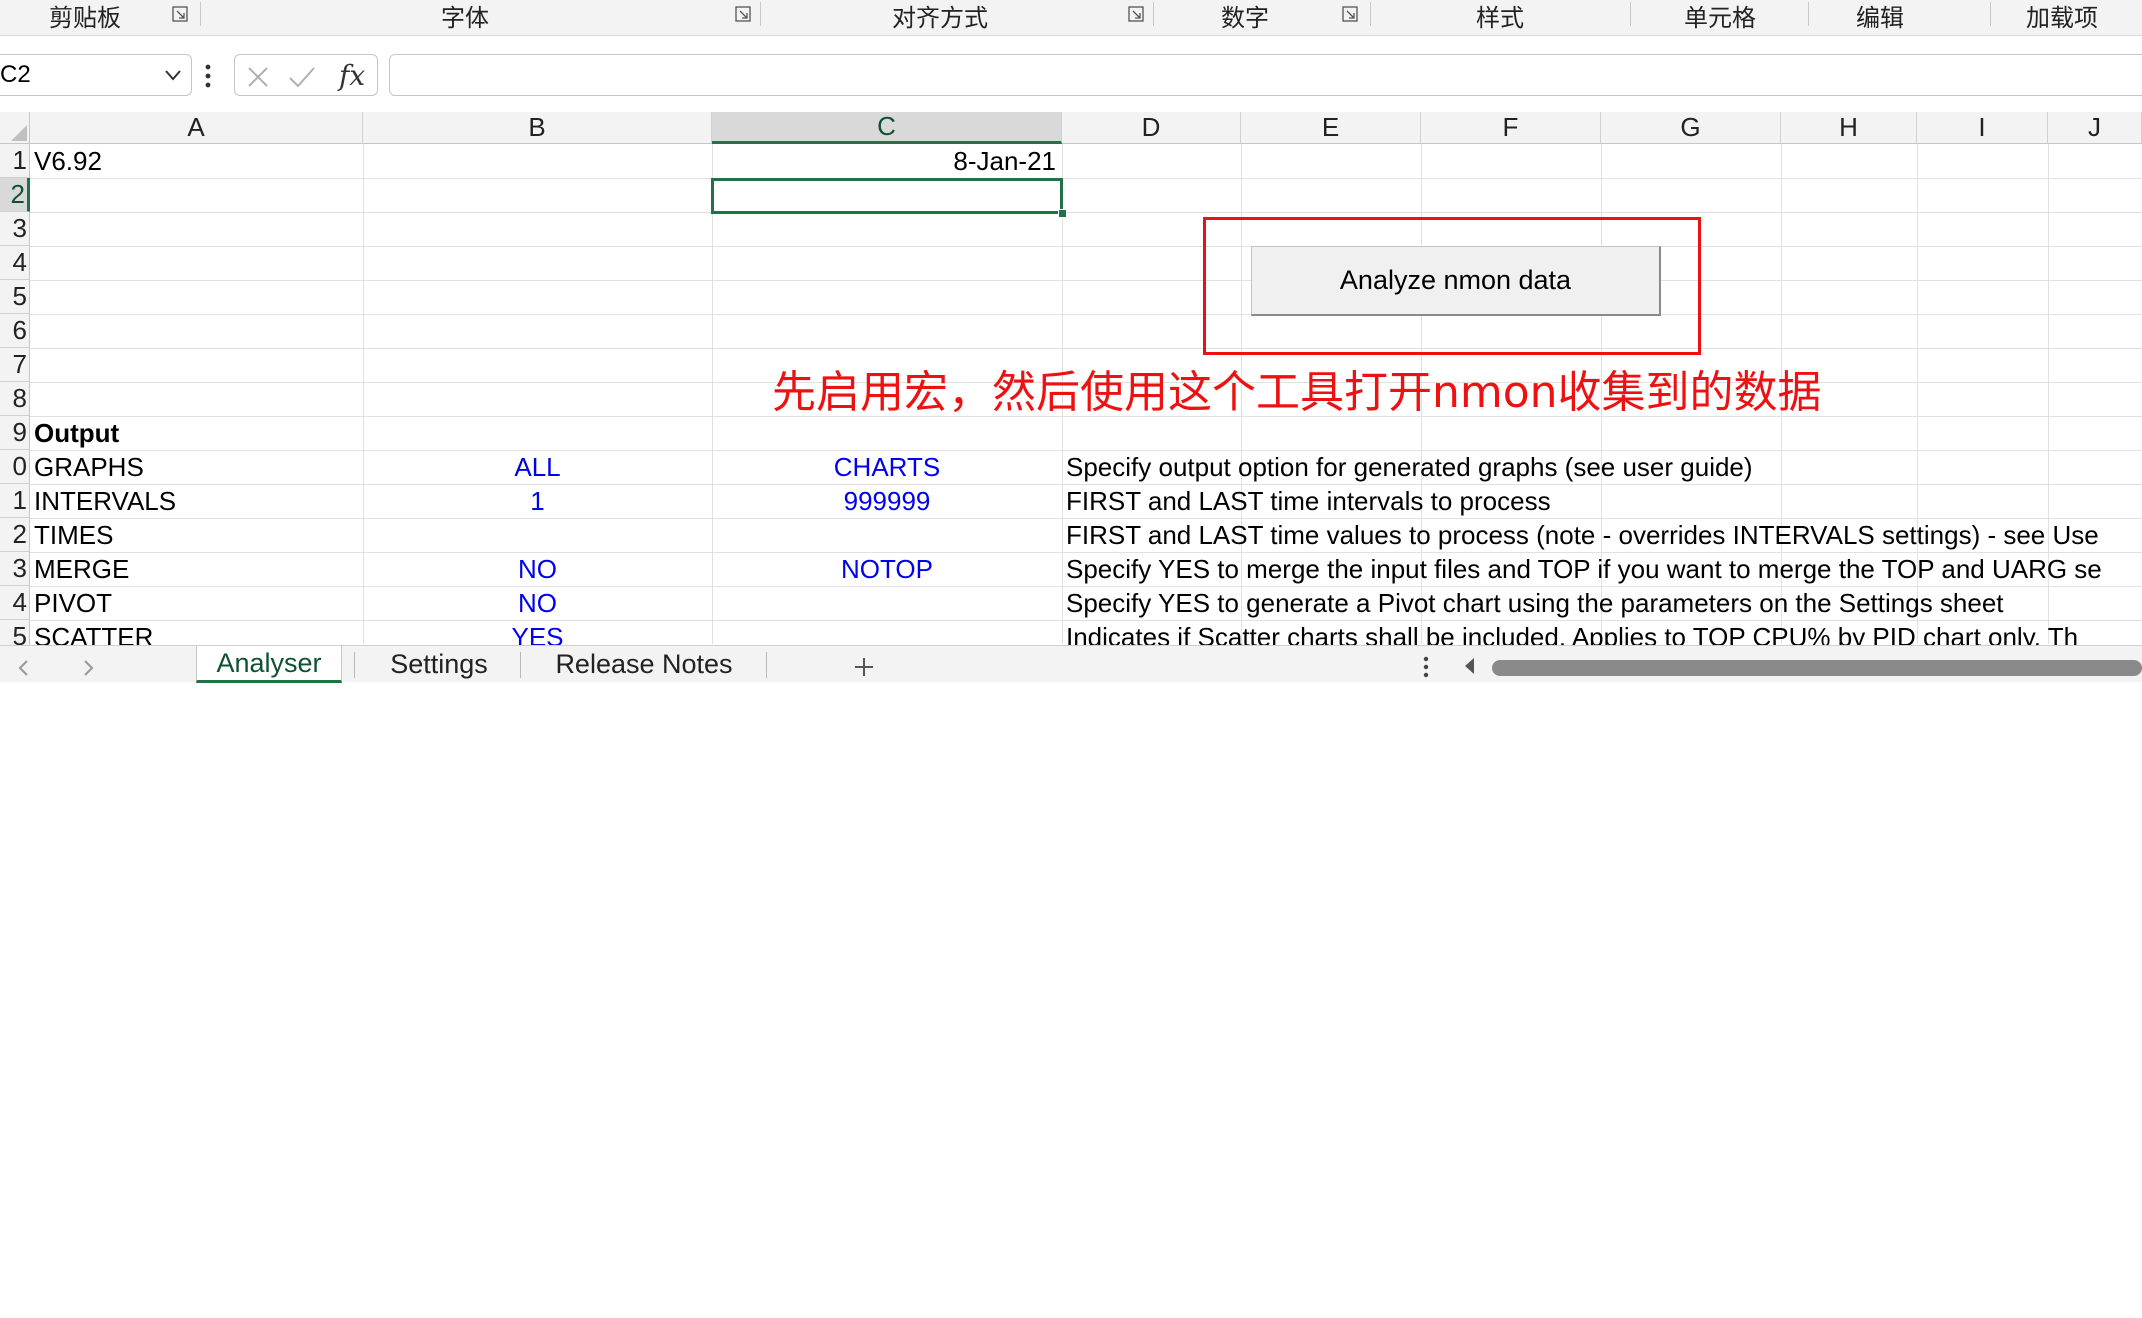 The width and height of the screenshot is (2142, 1318). What do you see at coordinates (15, 229) in the screenshot?
I see `row-header-3: 3` at bounding box center [15, 229].